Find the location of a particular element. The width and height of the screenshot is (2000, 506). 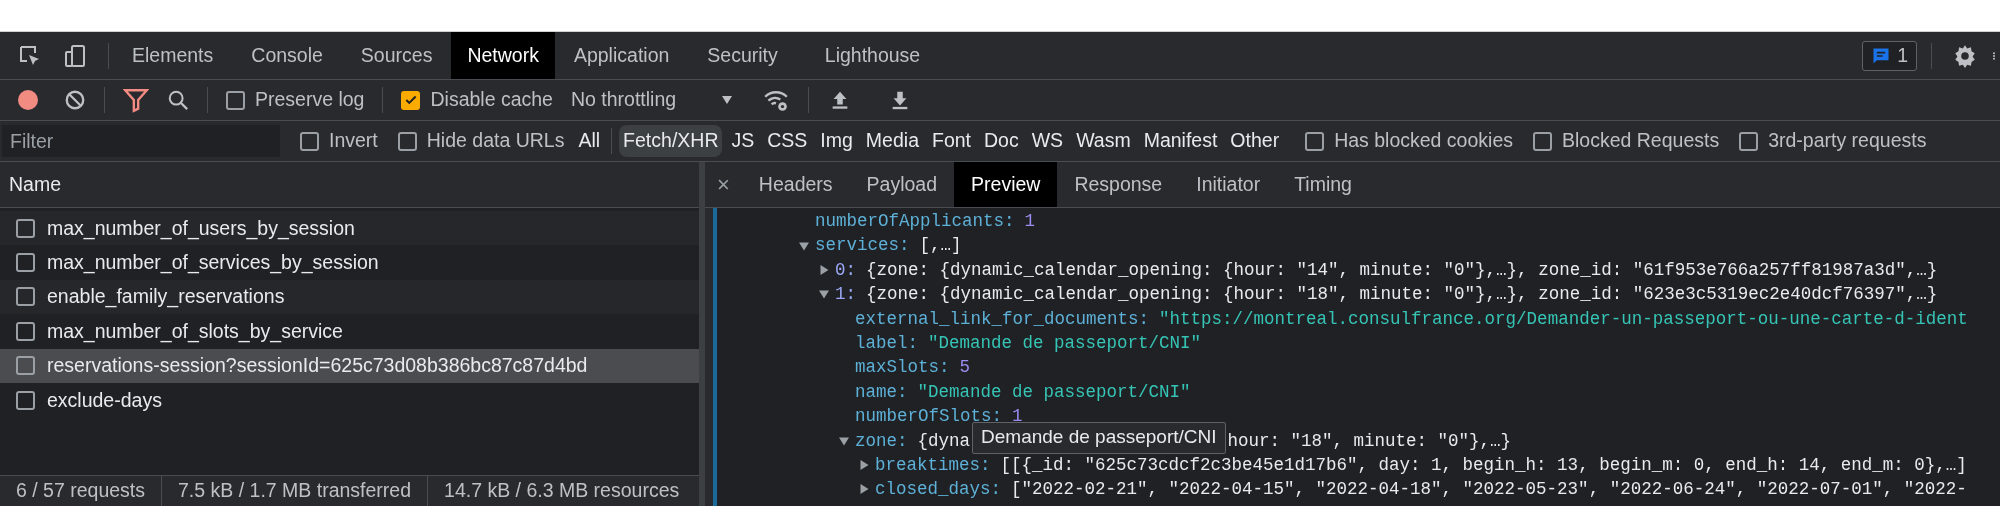

json-value: {zone: {dynamic_calendar_opening: {hour: "18", minute: "0"},…}, zone_id: "623e3c5319ec2e40dcf76397",…} is located at coordinates (1402, 295).